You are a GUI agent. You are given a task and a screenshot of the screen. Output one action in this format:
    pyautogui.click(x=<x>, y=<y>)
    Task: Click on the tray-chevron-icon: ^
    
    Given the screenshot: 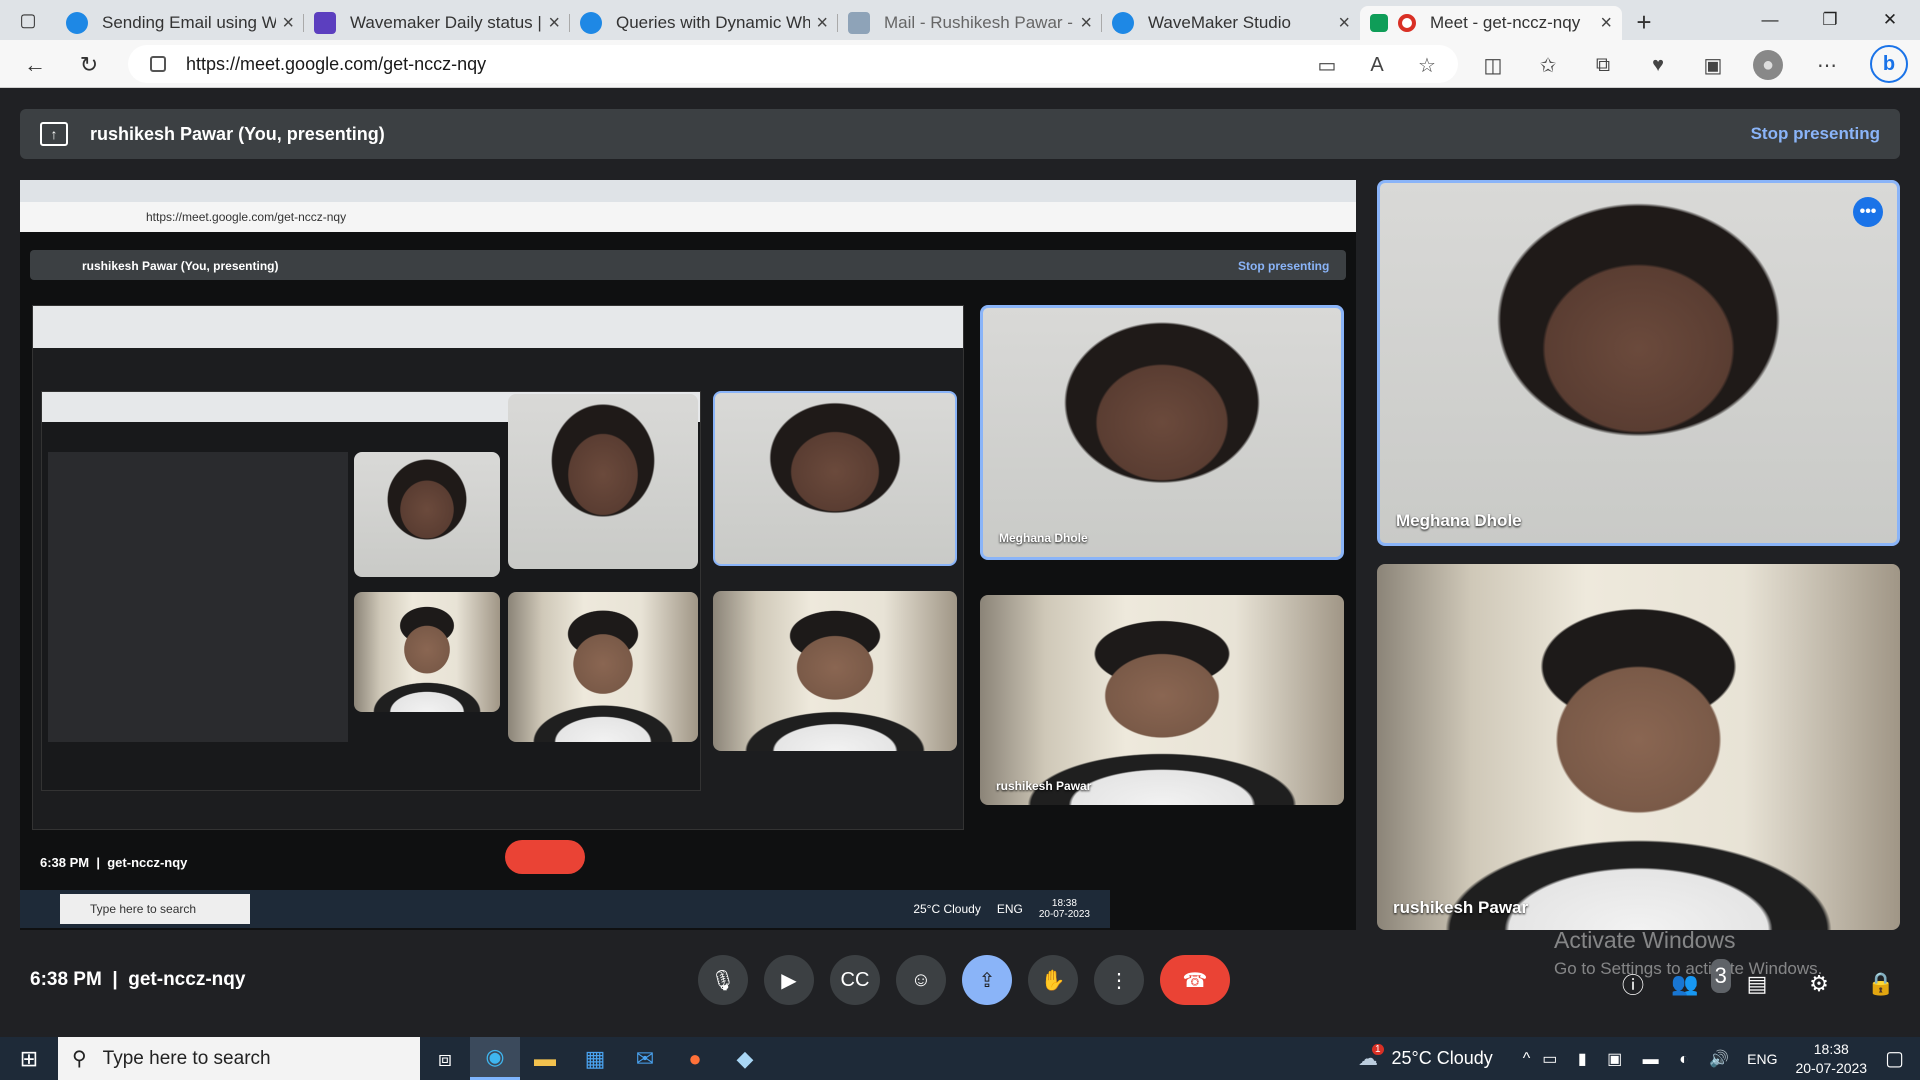 What is the action you would take?
    pyautogui.click(x=1527, y=1059)
    